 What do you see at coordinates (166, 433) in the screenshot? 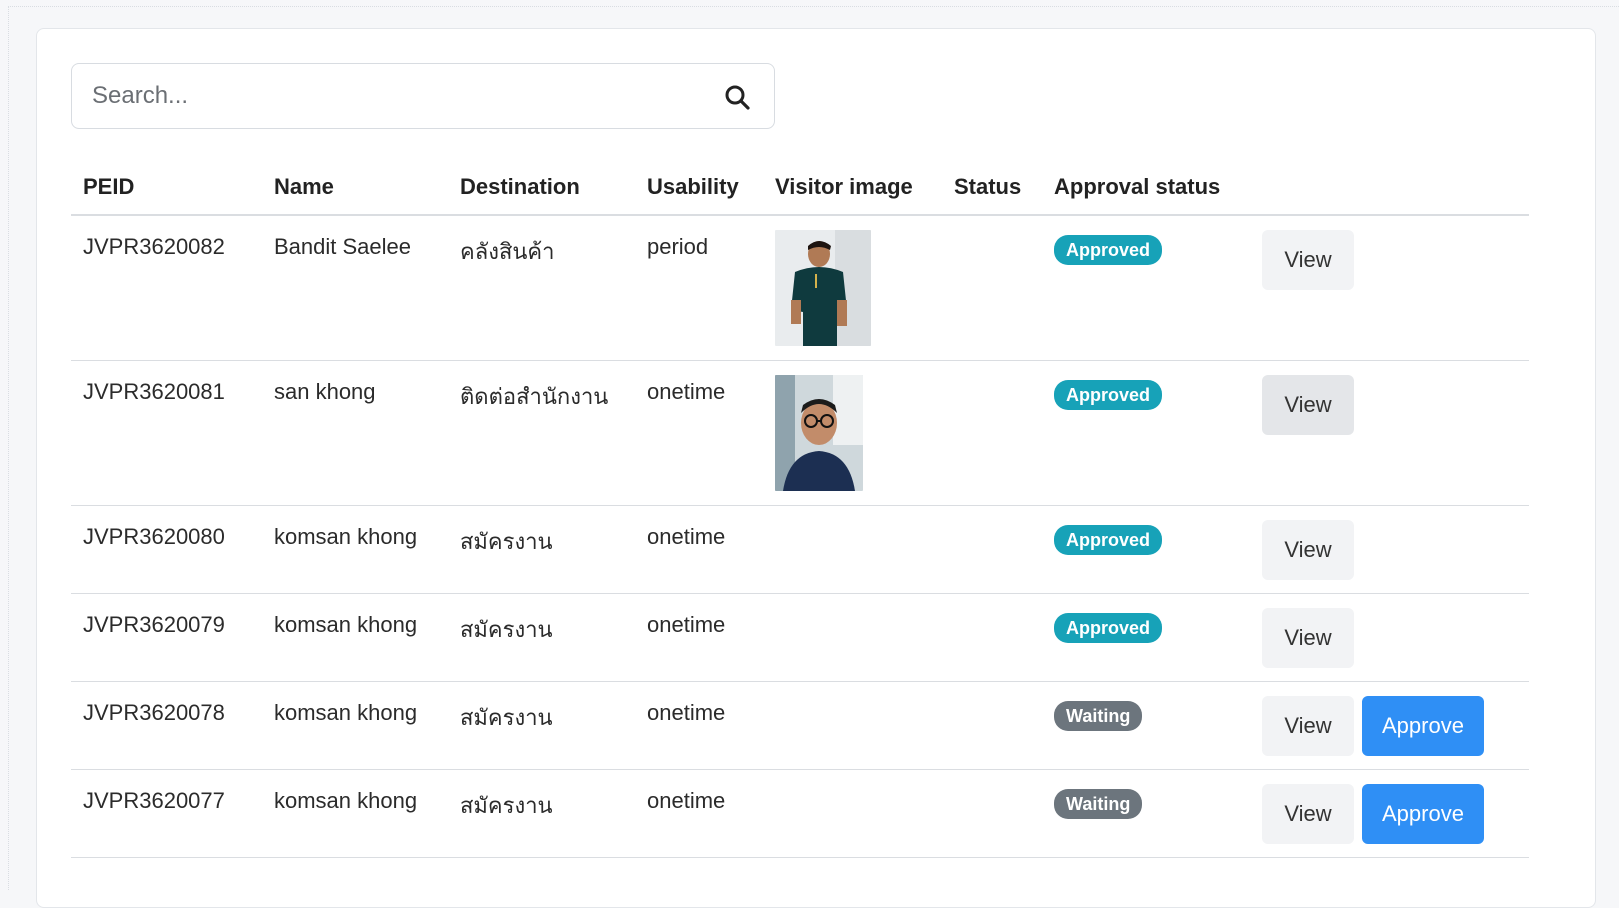
I see `cell-peid: JVPR3620081` at bounding box center [166, 433].